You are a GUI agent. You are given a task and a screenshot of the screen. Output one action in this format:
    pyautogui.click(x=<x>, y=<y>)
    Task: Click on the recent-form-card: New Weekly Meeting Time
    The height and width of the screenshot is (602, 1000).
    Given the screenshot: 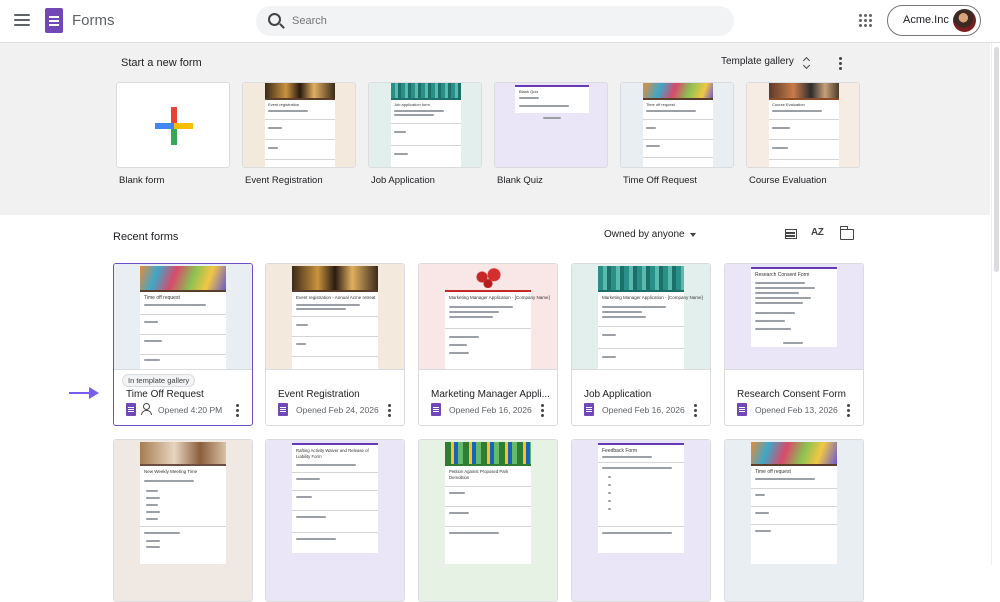 What is the action you would take?
    pyautogui.click(x=183, y=520)
    